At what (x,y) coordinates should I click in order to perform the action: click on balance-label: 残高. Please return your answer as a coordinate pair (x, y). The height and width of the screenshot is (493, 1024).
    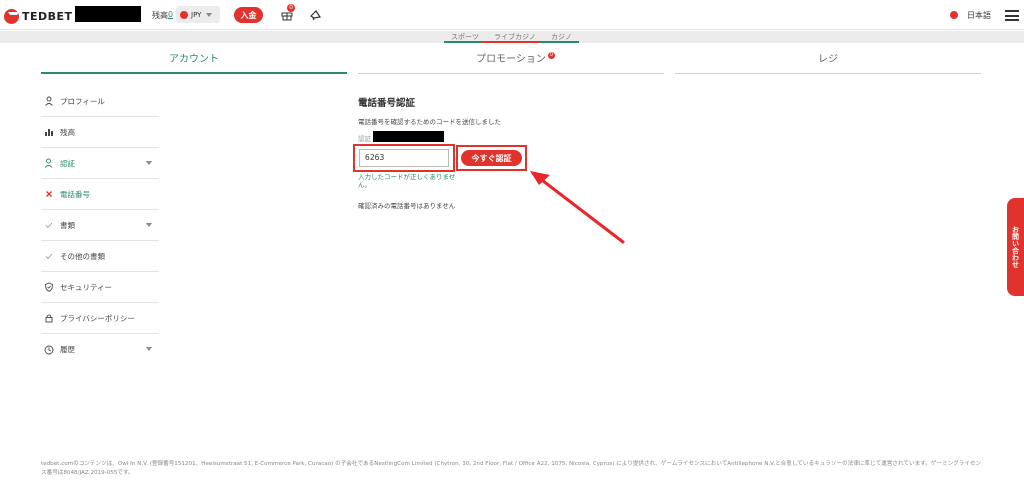
    Looking at the image, I should click on (160, 15).